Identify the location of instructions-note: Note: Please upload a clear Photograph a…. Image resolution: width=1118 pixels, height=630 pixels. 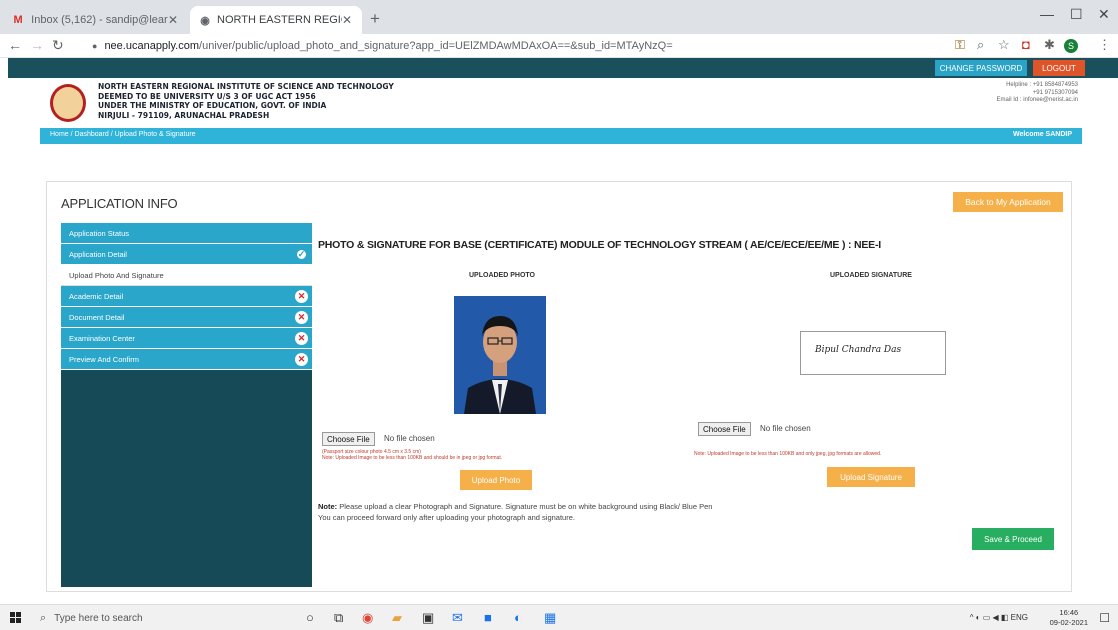
(515, 512).